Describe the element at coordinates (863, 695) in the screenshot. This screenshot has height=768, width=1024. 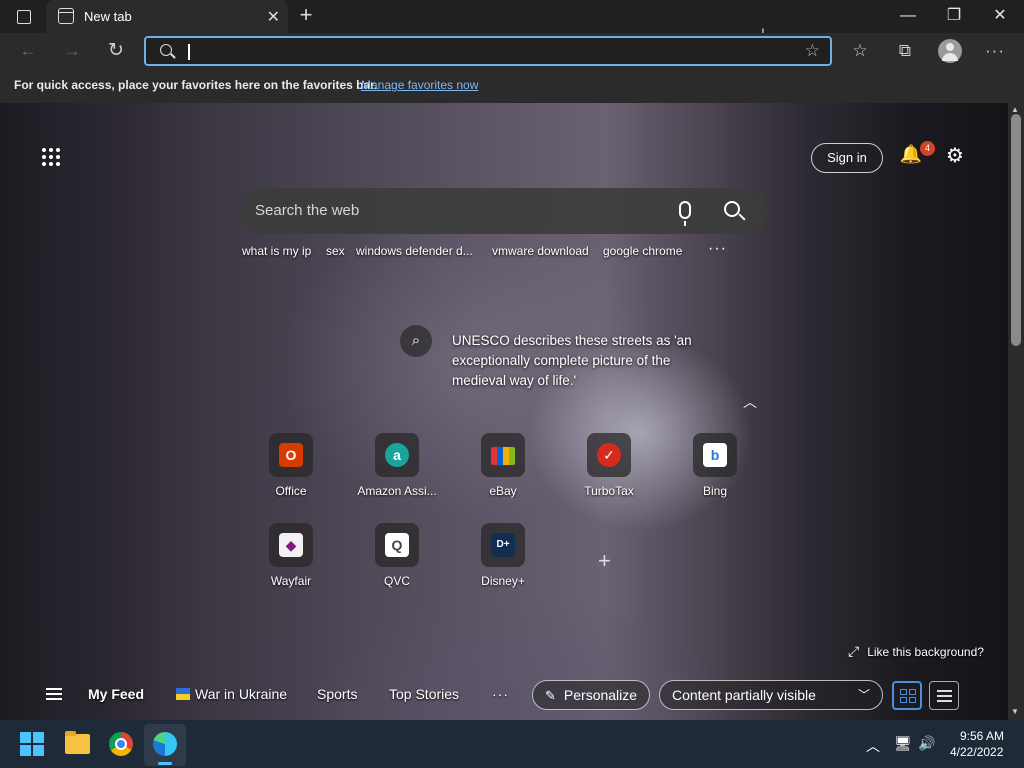
I see `chevron-down-icon: ﹀` at that location.